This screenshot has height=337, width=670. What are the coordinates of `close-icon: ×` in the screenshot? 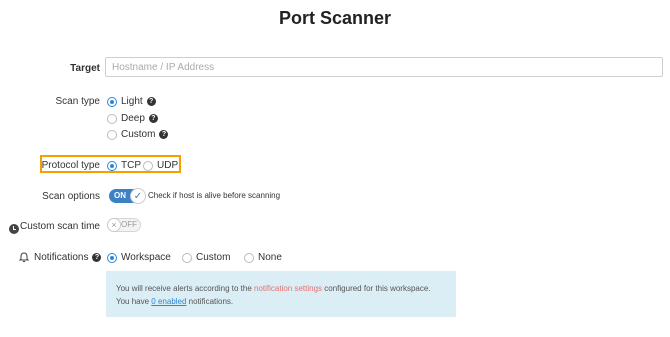 It's located at (114, 225).